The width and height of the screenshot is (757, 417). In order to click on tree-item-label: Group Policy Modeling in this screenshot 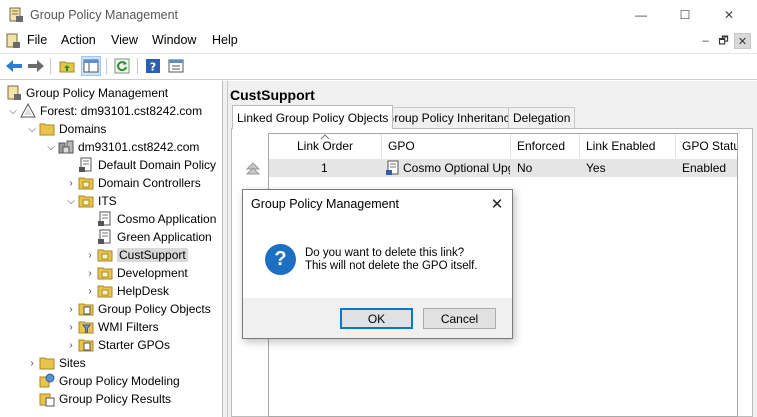, I will do `click(119, 381)`.